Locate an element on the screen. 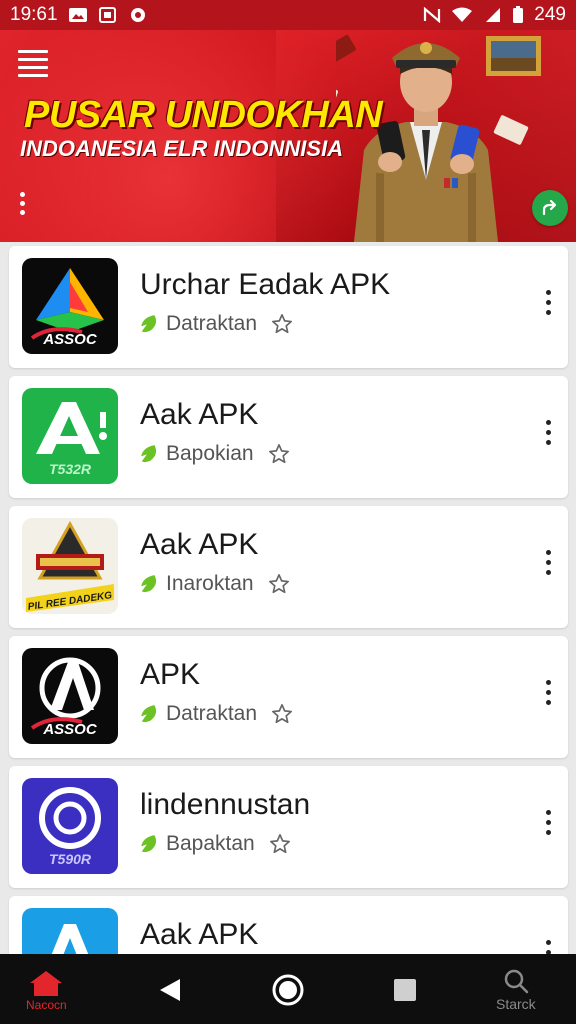 This screenshot has height=1024, width=576. app-icon-black-a-assoc: ASSOC is located at coordinates (70, 696).